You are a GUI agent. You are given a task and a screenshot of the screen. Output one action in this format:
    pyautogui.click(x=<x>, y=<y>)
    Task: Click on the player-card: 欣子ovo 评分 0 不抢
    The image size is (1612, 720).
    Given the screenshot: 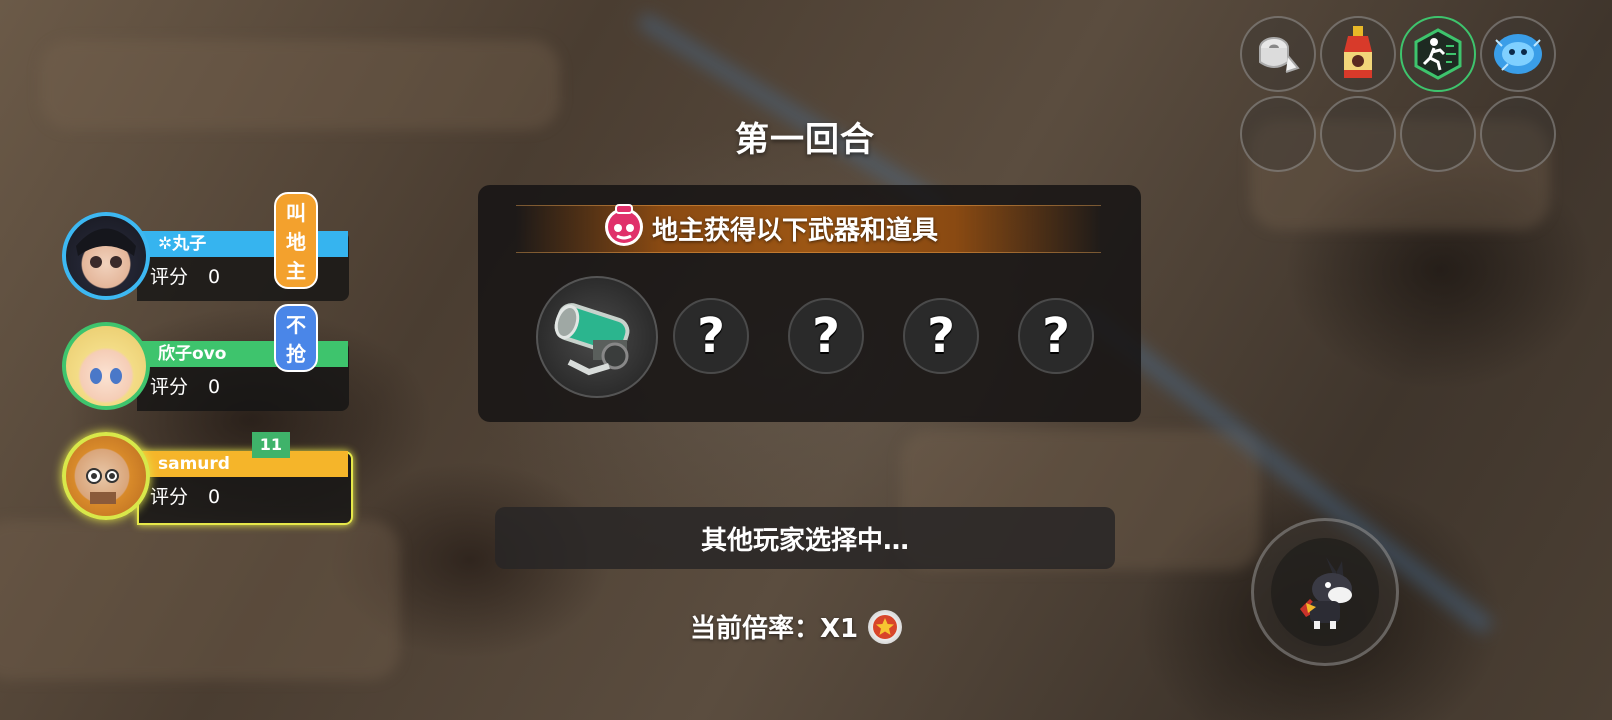 What is the action you would take?
    pyautogui.click(x=205, y=359)
    